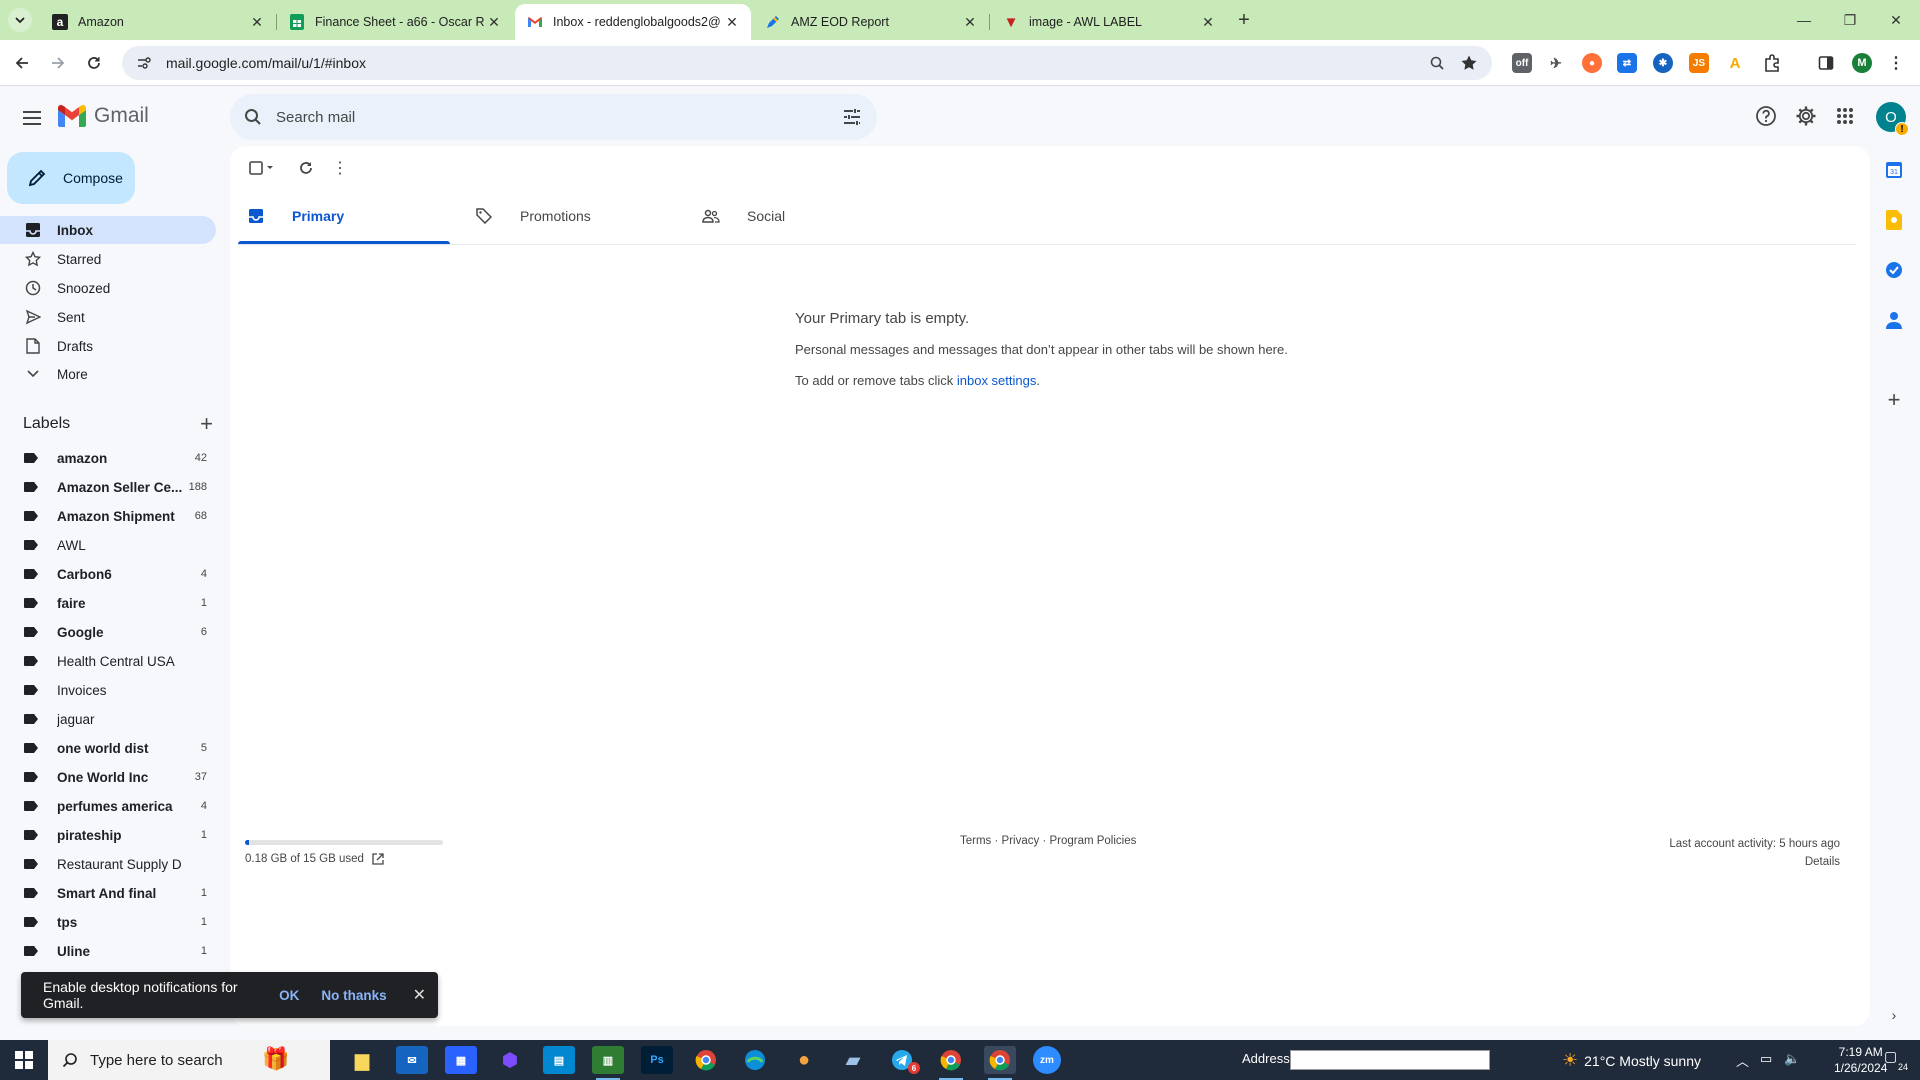 This screenshot has width=1920, height=1080. What do you see at coordinates (340, 168) in the screenshot?
I see `more-options-icon: ⋮` at bounding box center [340, 168].